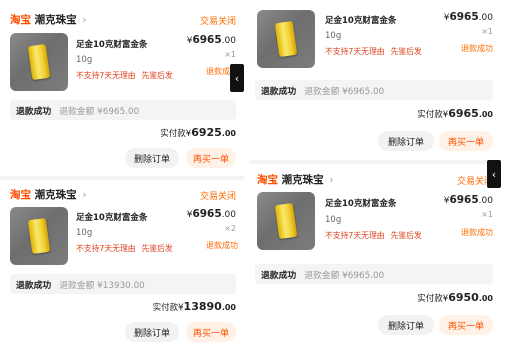 The image size is (514, 349). What do you see at coordinates (198, 132) in the screenshot?
I see `total-paid: 实付款¥6925.00` at bounding box center [198, 132].